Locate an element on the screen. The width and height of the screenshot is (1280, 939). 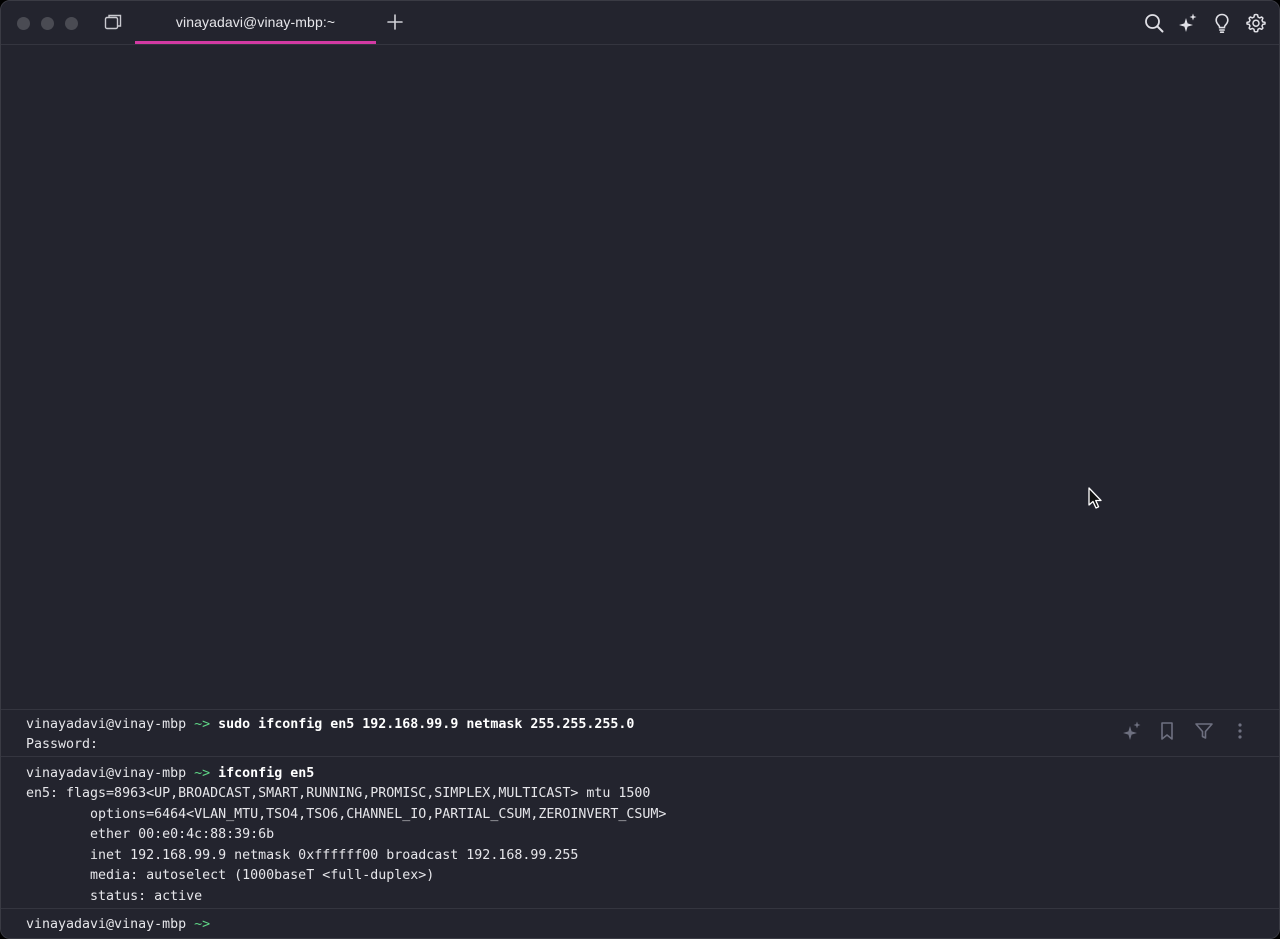
command-text: ifconfig en5 is located at coordinates (266, 773).